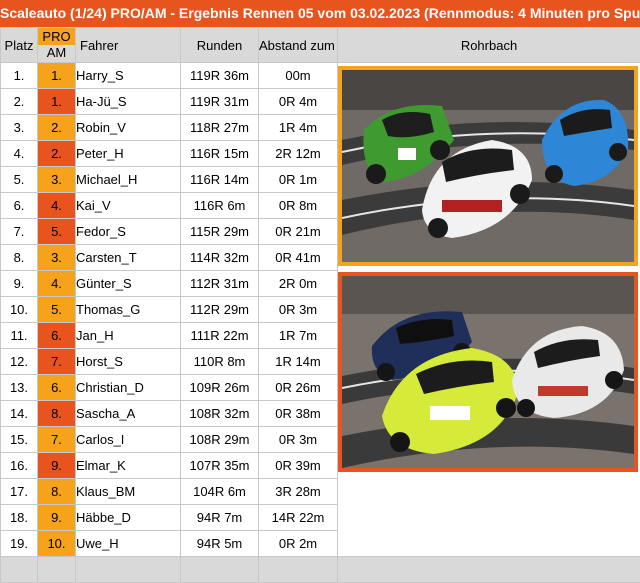 This screenshot has width=640, height=583. I want to click on gap-cell: 0R 41m, so click(298, 257).